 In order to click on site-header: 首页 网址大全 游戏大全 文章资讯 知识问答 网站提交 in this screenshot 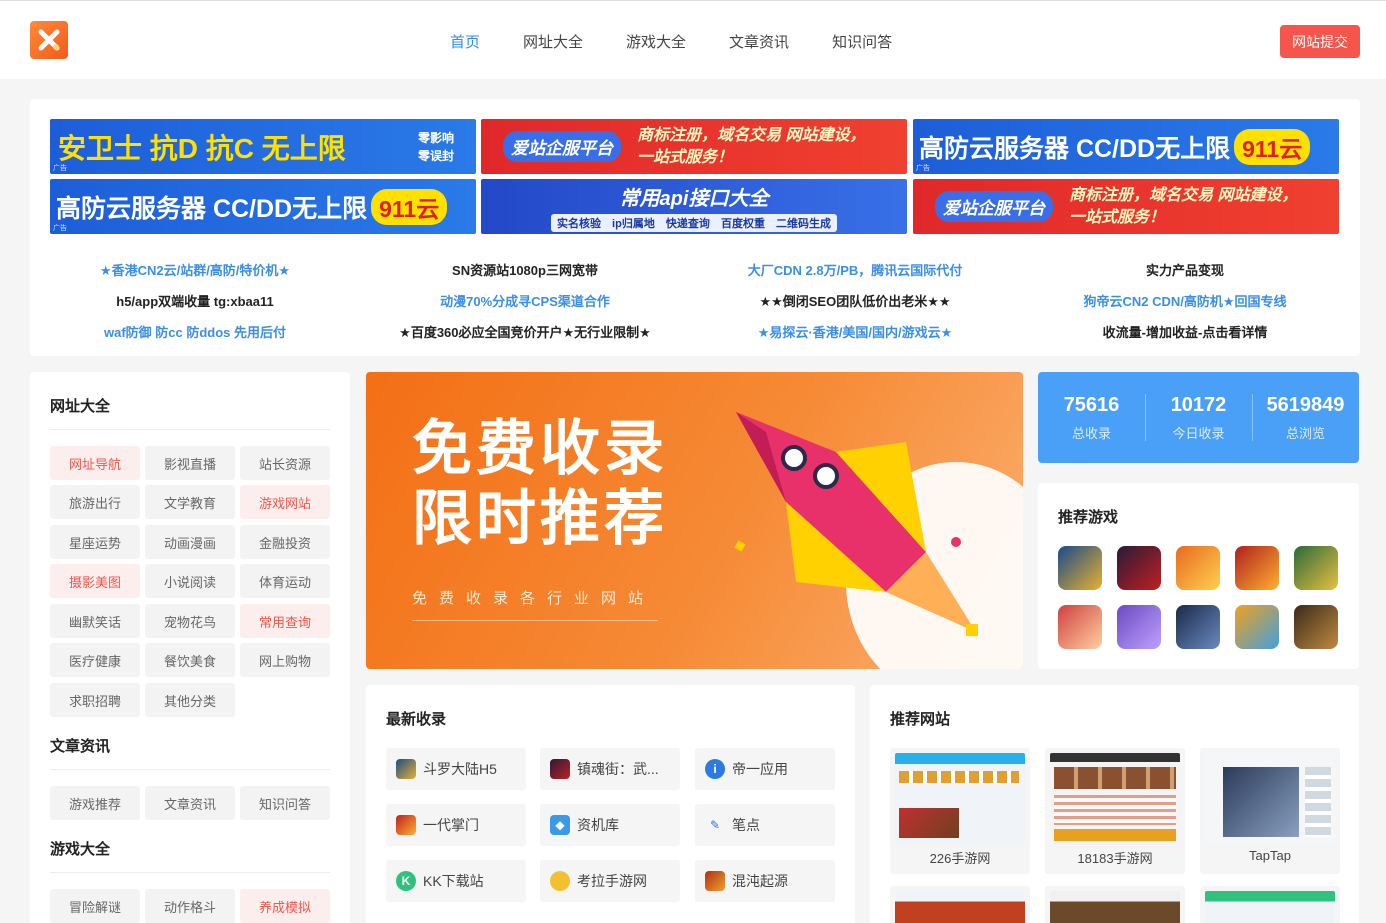, I will do `click(693, 39)`.